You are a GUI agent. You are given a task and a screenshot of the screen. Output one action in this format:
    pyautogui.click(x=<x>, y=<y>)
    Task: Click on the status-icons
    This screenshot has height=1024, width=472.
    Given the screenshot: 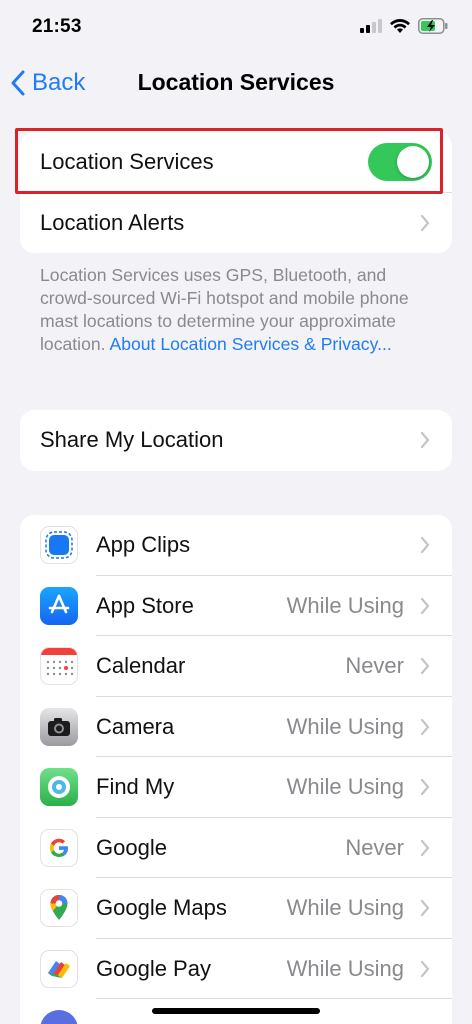 What is the action you would take?
    pyautogui.click(x=404, y=26)
    